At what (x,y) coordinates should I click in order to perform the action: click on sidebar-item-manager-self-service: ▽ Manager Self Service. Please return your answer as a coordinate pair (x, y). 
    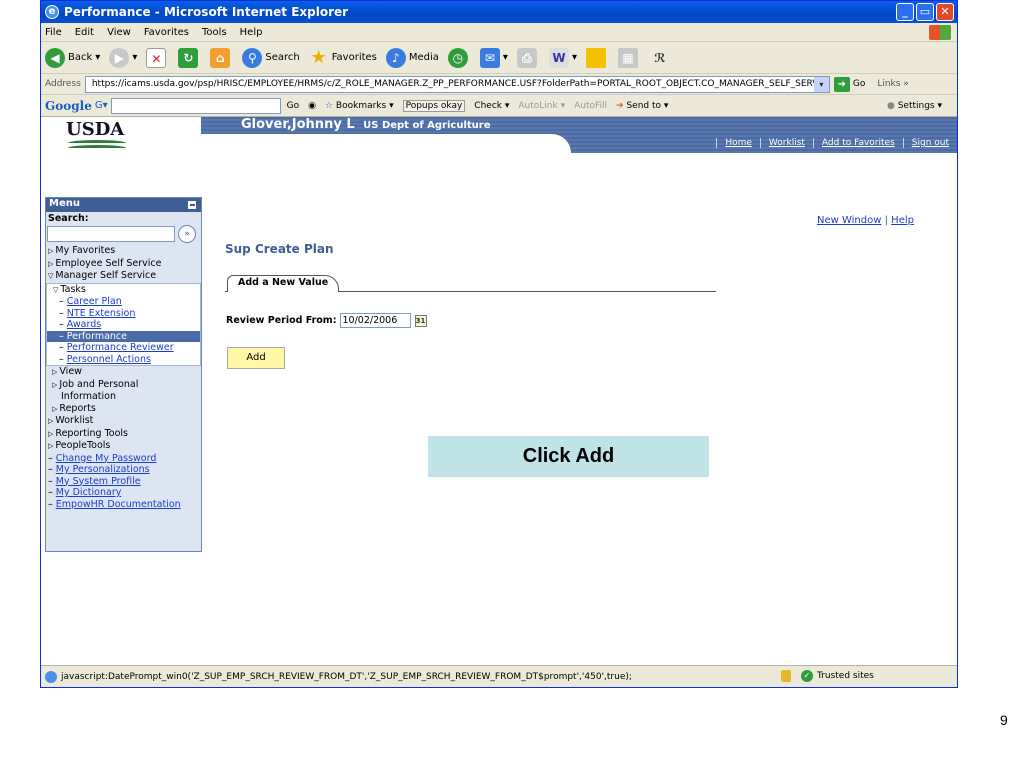
    Looking at the image, I should click on (123, 276).